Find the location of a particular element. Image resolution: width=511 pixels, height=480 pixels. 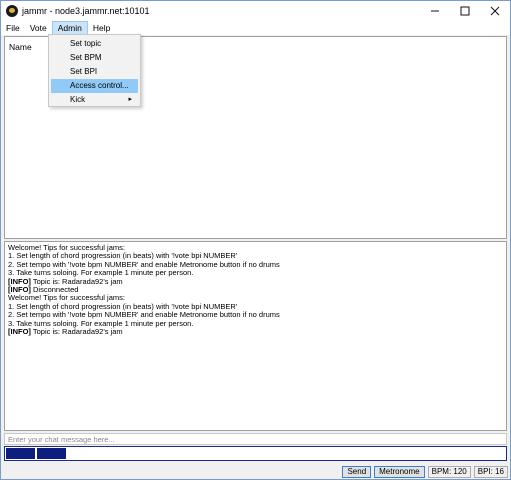

close-icon is located at coordinates (495, 11).